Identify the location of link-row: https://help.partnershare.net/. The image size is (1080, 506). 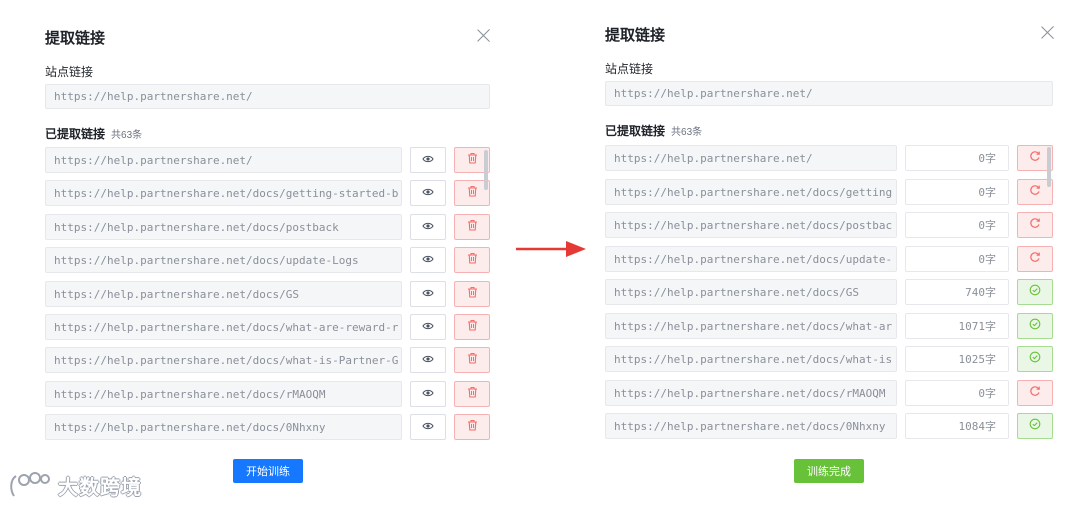
(267, 160).